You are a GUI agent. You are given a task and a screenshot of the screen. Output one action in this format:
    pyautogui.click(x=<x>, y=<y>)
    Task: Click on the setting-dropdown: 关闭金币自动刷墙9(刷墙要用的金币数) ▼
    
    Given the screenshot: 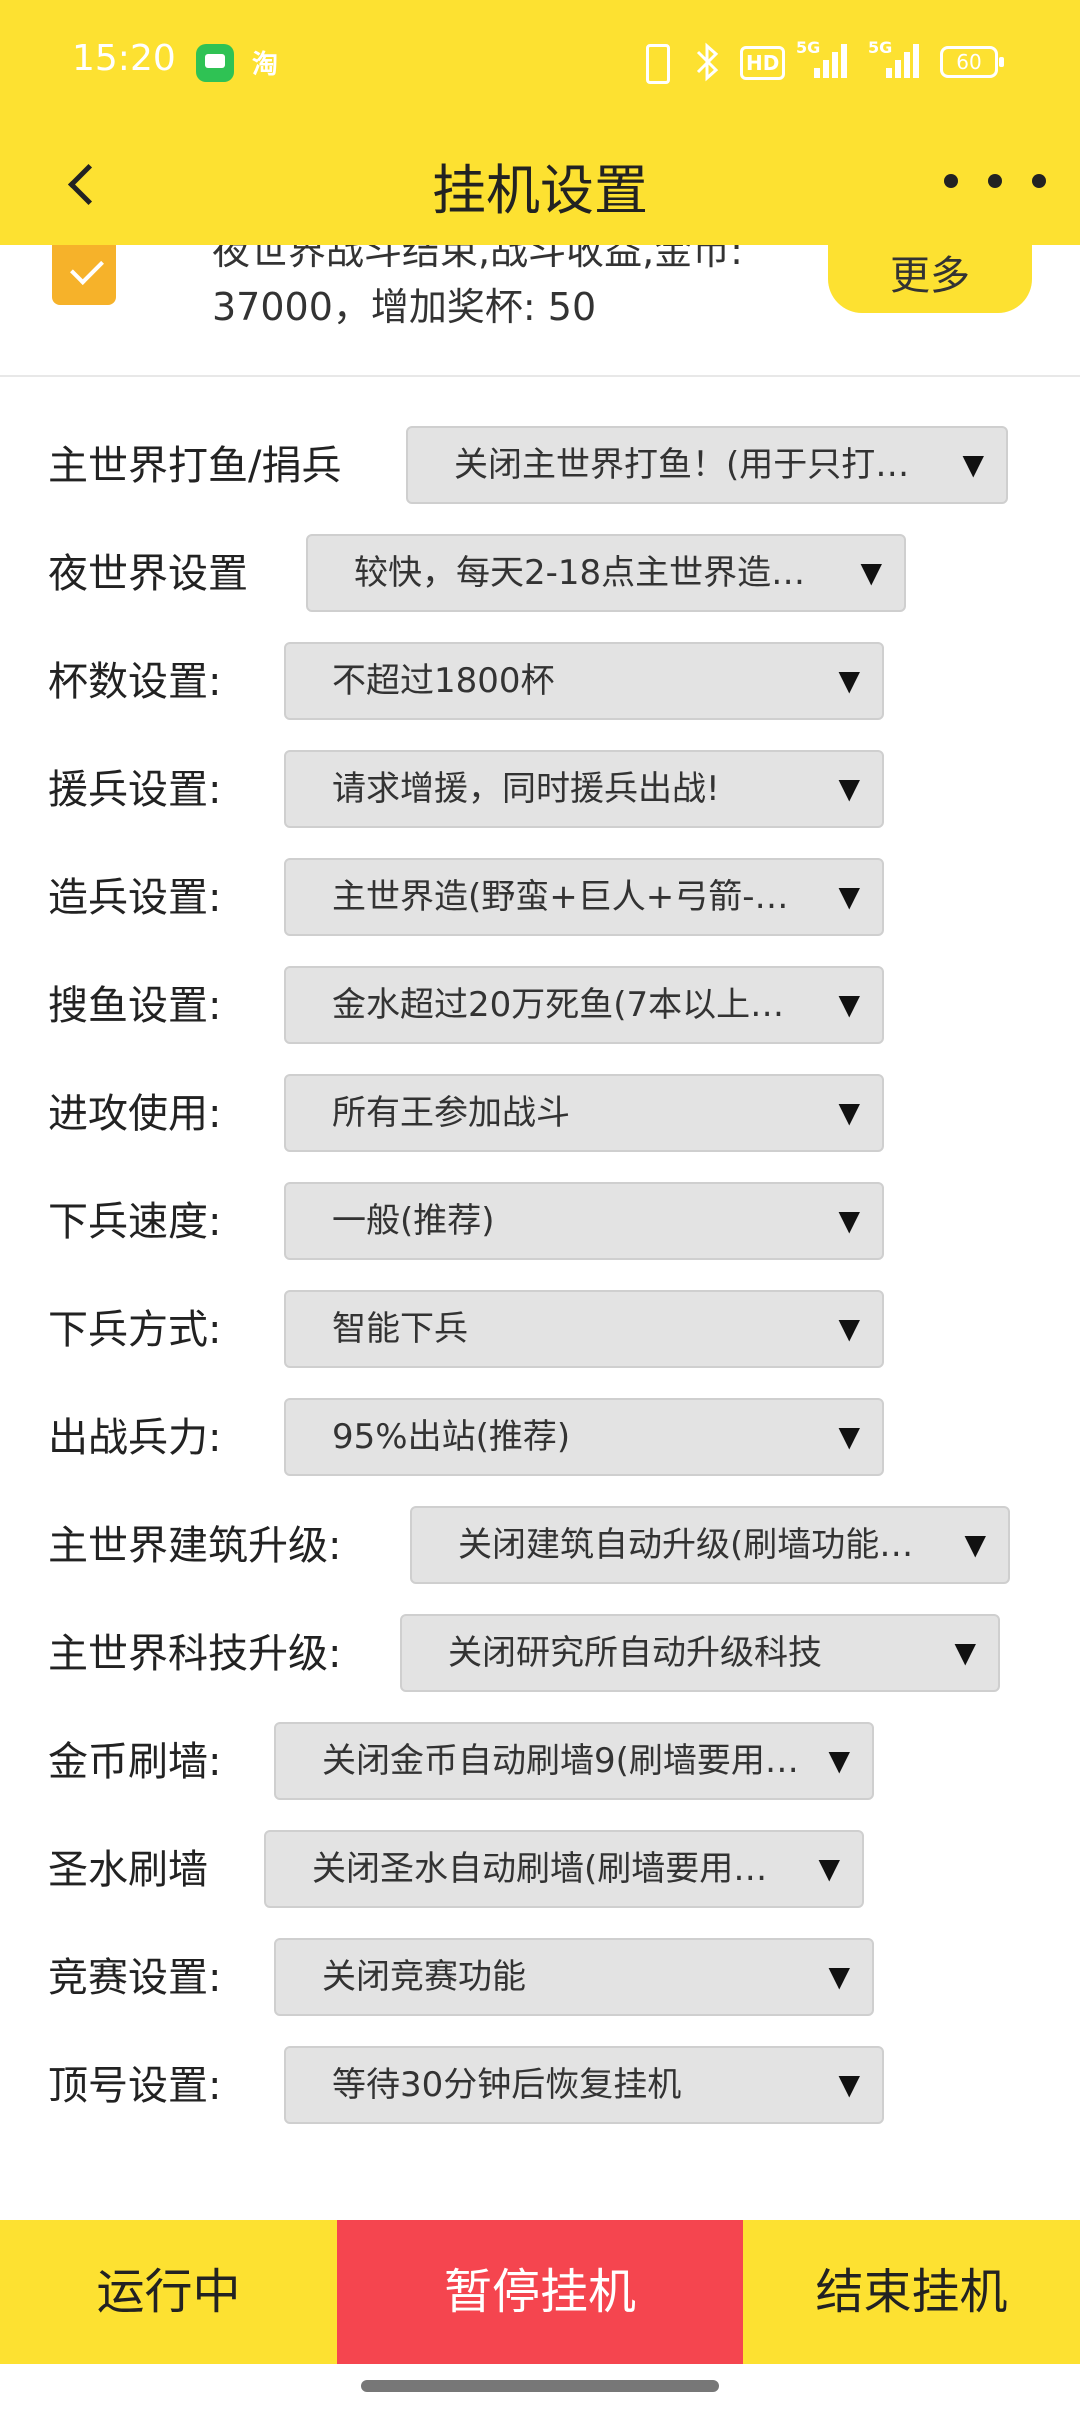 What is the action you would take?
    pyautogui.click(x=574, y=1761)
    